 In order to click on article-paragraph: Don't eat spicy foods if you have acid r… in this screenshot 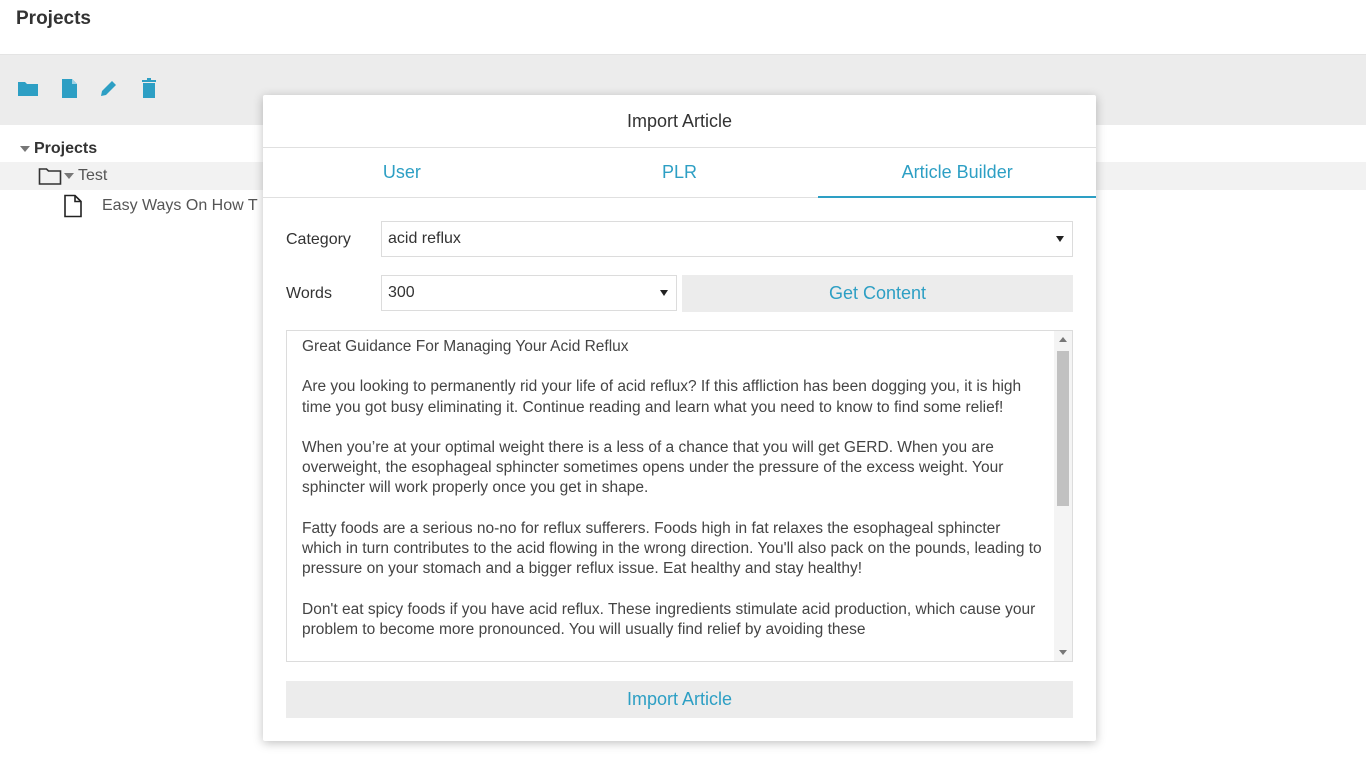, I will do `click(669, 619)`.